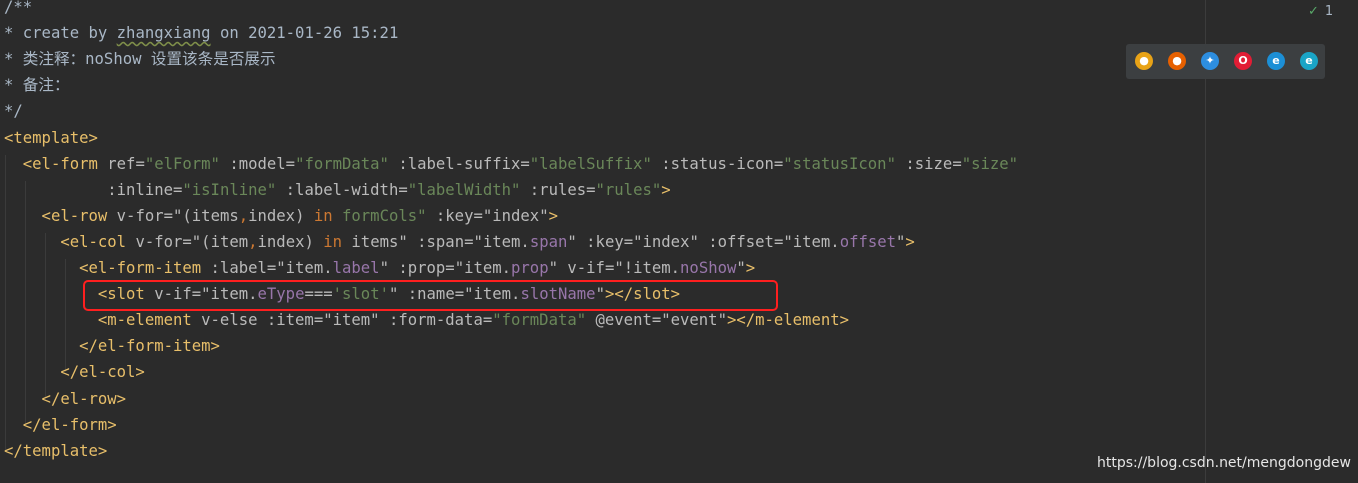 The height and width of the screenshot is (483, 1358). Describe the element at coordinates (304, 33) in the screenshot. I see `code-token: on 2021-01-26 15:21` at that location.